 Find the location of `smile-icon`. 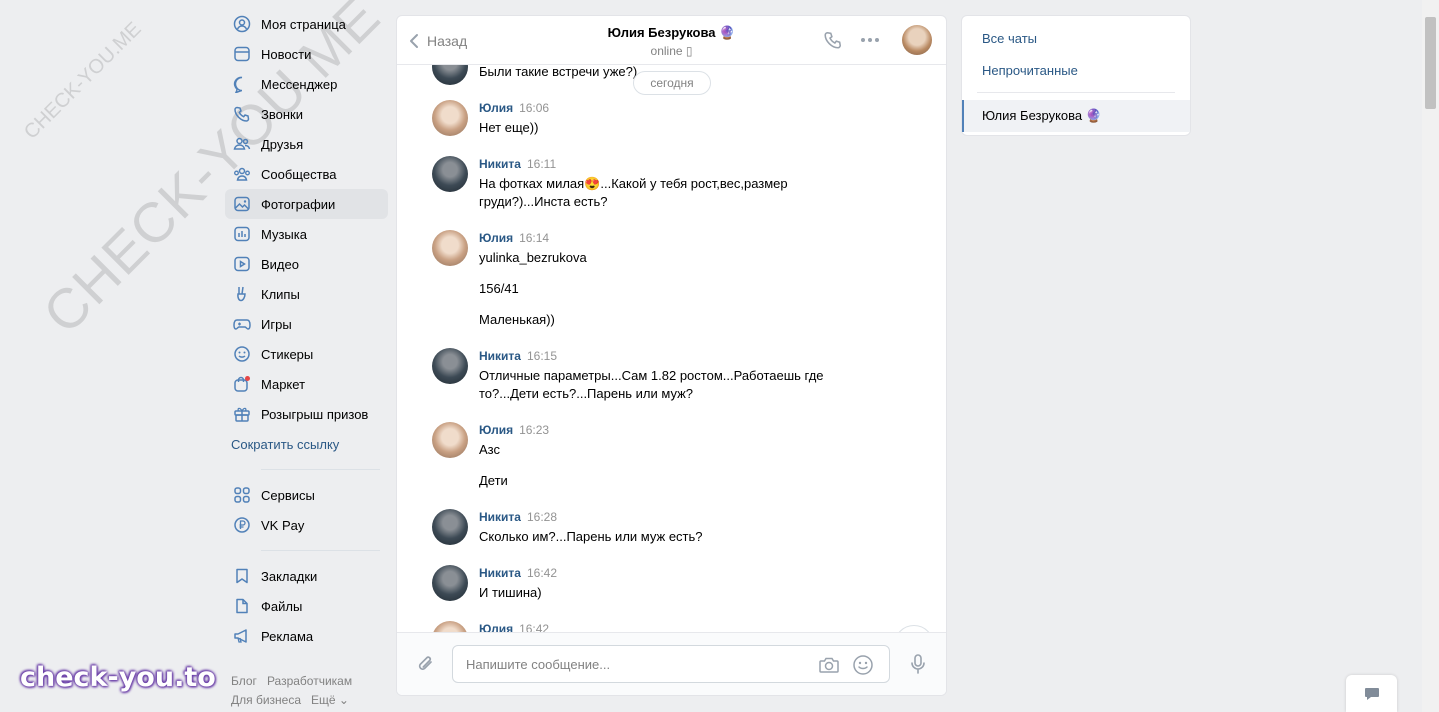

smile-icon is located at coordinates (863, 665).